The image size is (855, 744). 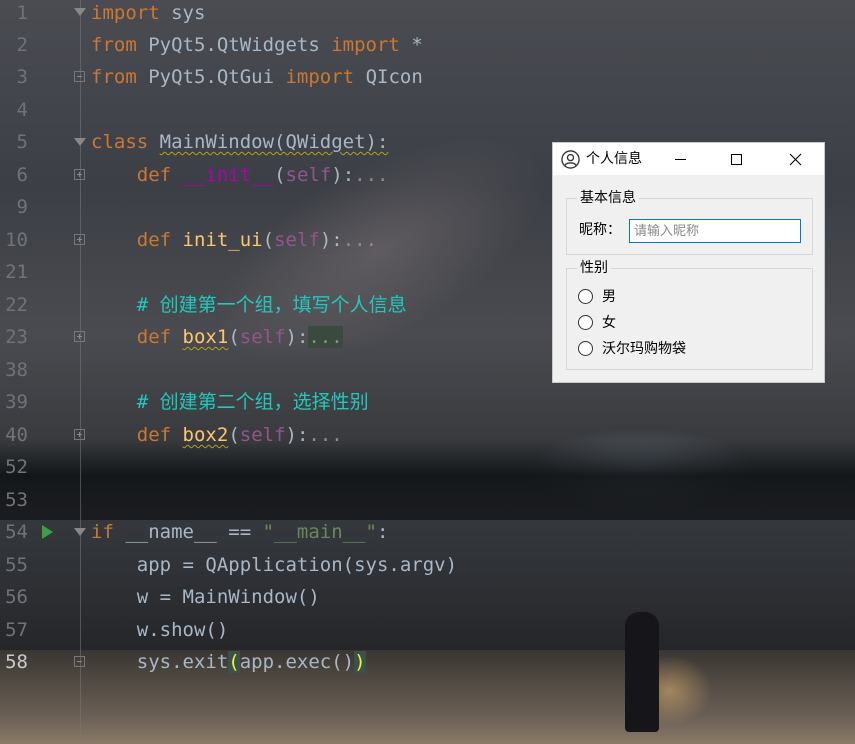 I want to click on code-line: 3 from PyQt5.QtGui import QIcon, so click(x=427, y=77).